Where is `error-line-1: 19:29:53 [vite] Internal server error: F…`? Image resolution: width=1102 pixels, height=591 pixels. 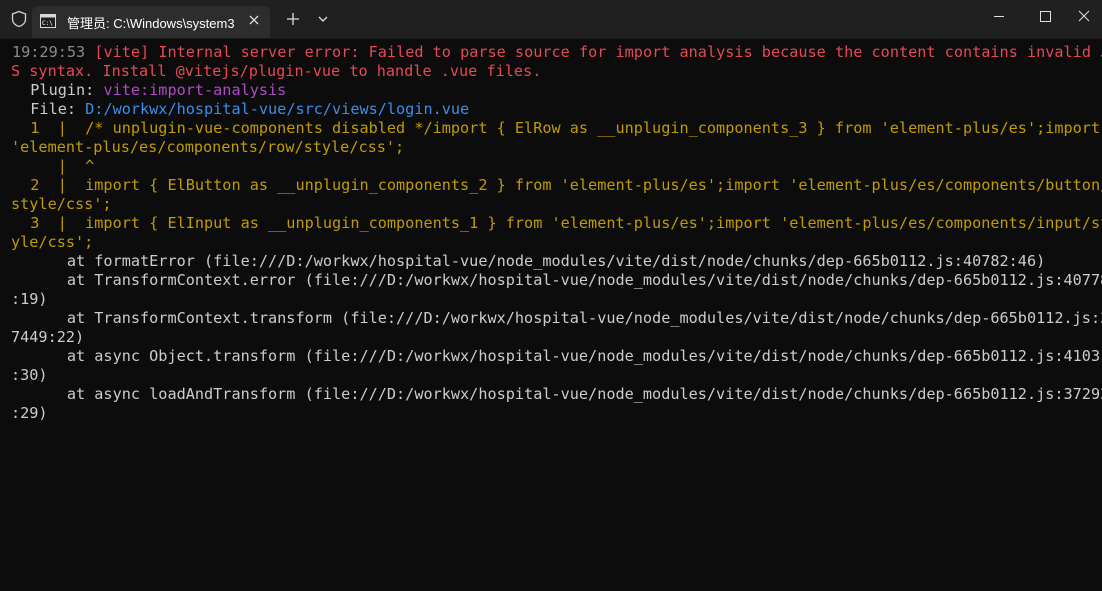
error-line-1: 19:29:53 [vite] Internal server error: F… is located at coordinates (557, 52).